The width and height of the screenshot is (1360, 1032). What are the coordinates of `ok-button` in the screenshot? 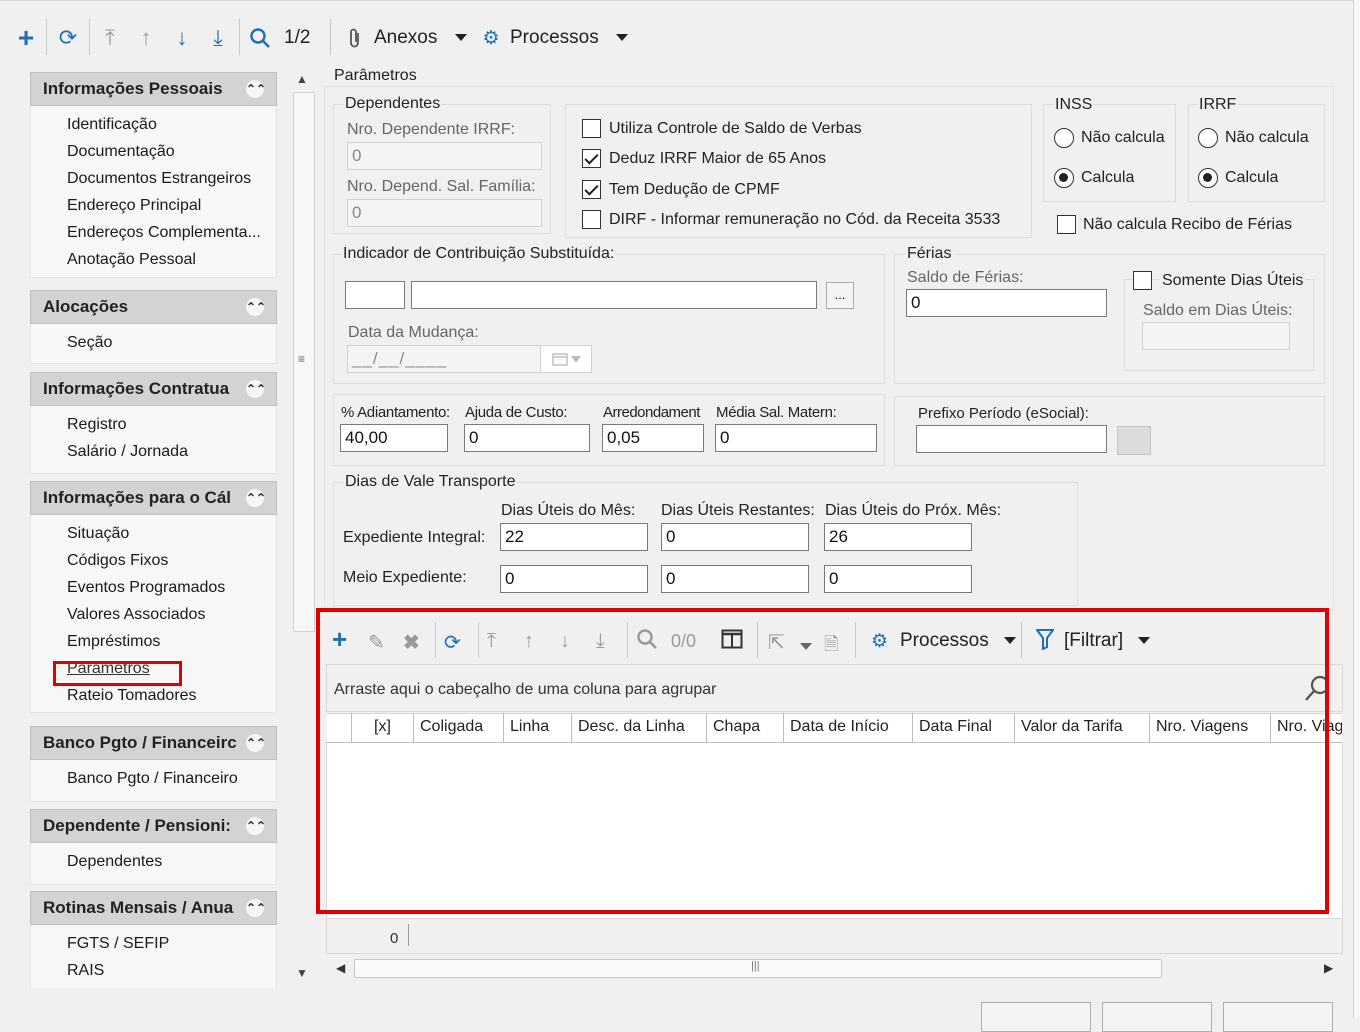 It's located at (1036, 1017).